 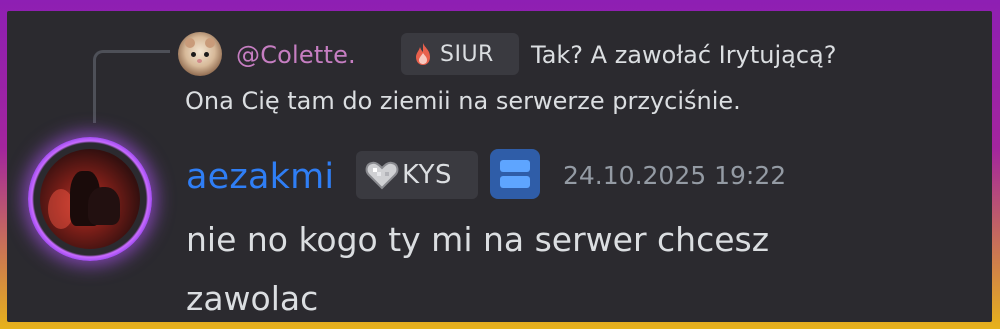 I want to click on author-role-badge: KYS, so click(x=417, y=175).